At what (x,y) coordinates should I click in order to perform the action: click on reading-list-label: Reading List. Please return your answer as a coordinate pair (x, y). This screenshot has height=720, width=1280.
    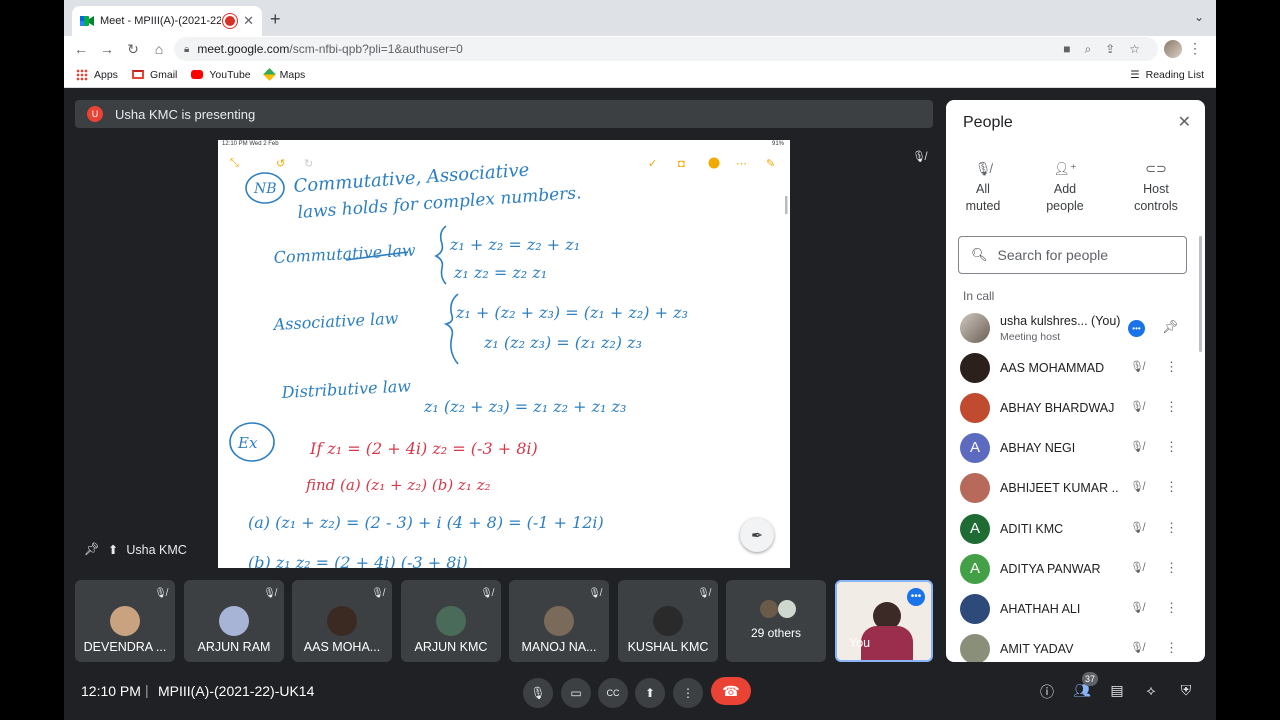
    Looking at the image, I should click on (1174, 75).